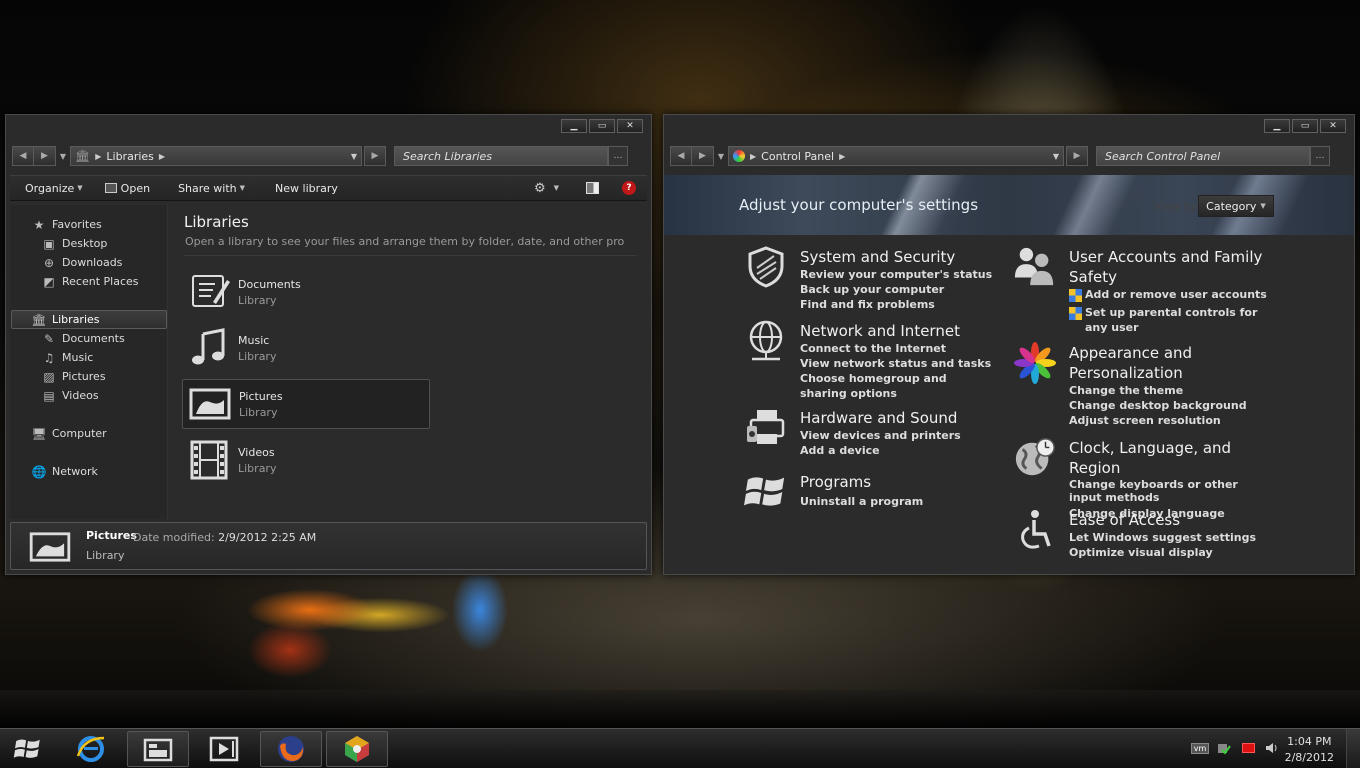 This screenshot has height=768, width=1360. Describe the element at coordinates (1169, 537) in the screenshot. I see `link-suggest-settings: Let Windows suggest settings` at that location.